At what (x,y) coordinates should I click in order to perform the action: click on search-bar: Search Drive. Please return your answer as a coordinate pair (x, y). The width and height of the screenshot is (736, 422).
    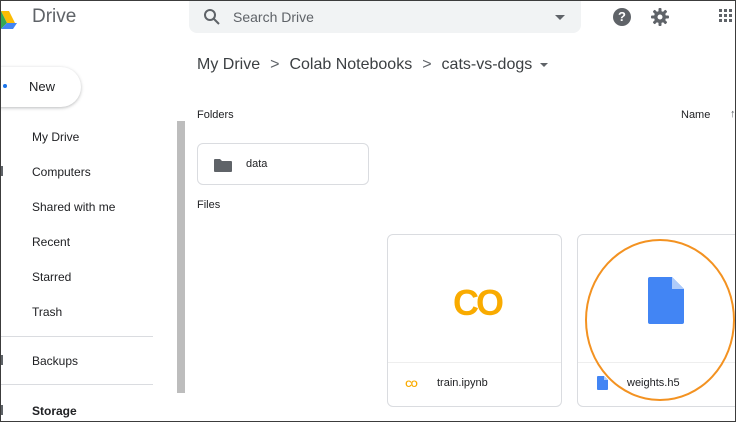
    Looking at the image, I should click on (385, 17).